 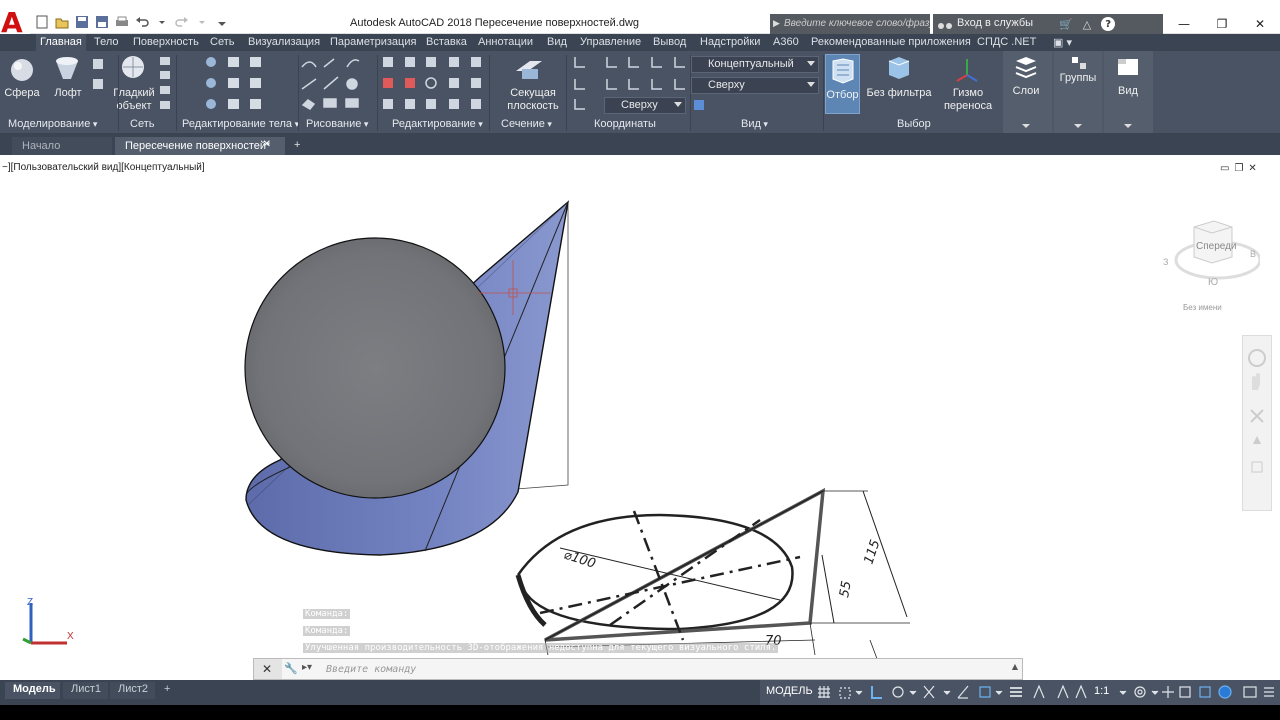 I want to click on gizmo-button: Гизмо переноса, so click(x=968, y=100).